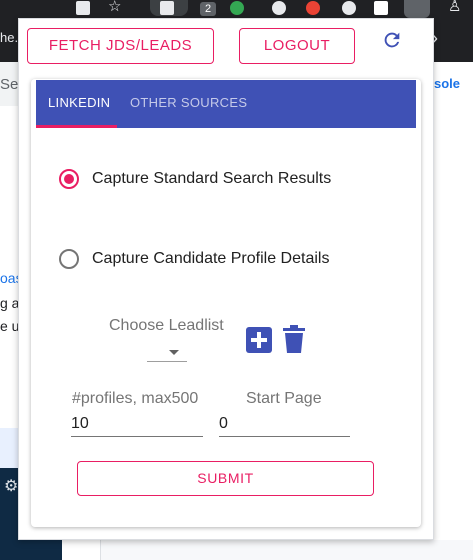  What do you see at coordinates (69, 179) in the screenshot?
I see `radio-checked-icon` at bounding box center [69, 179].